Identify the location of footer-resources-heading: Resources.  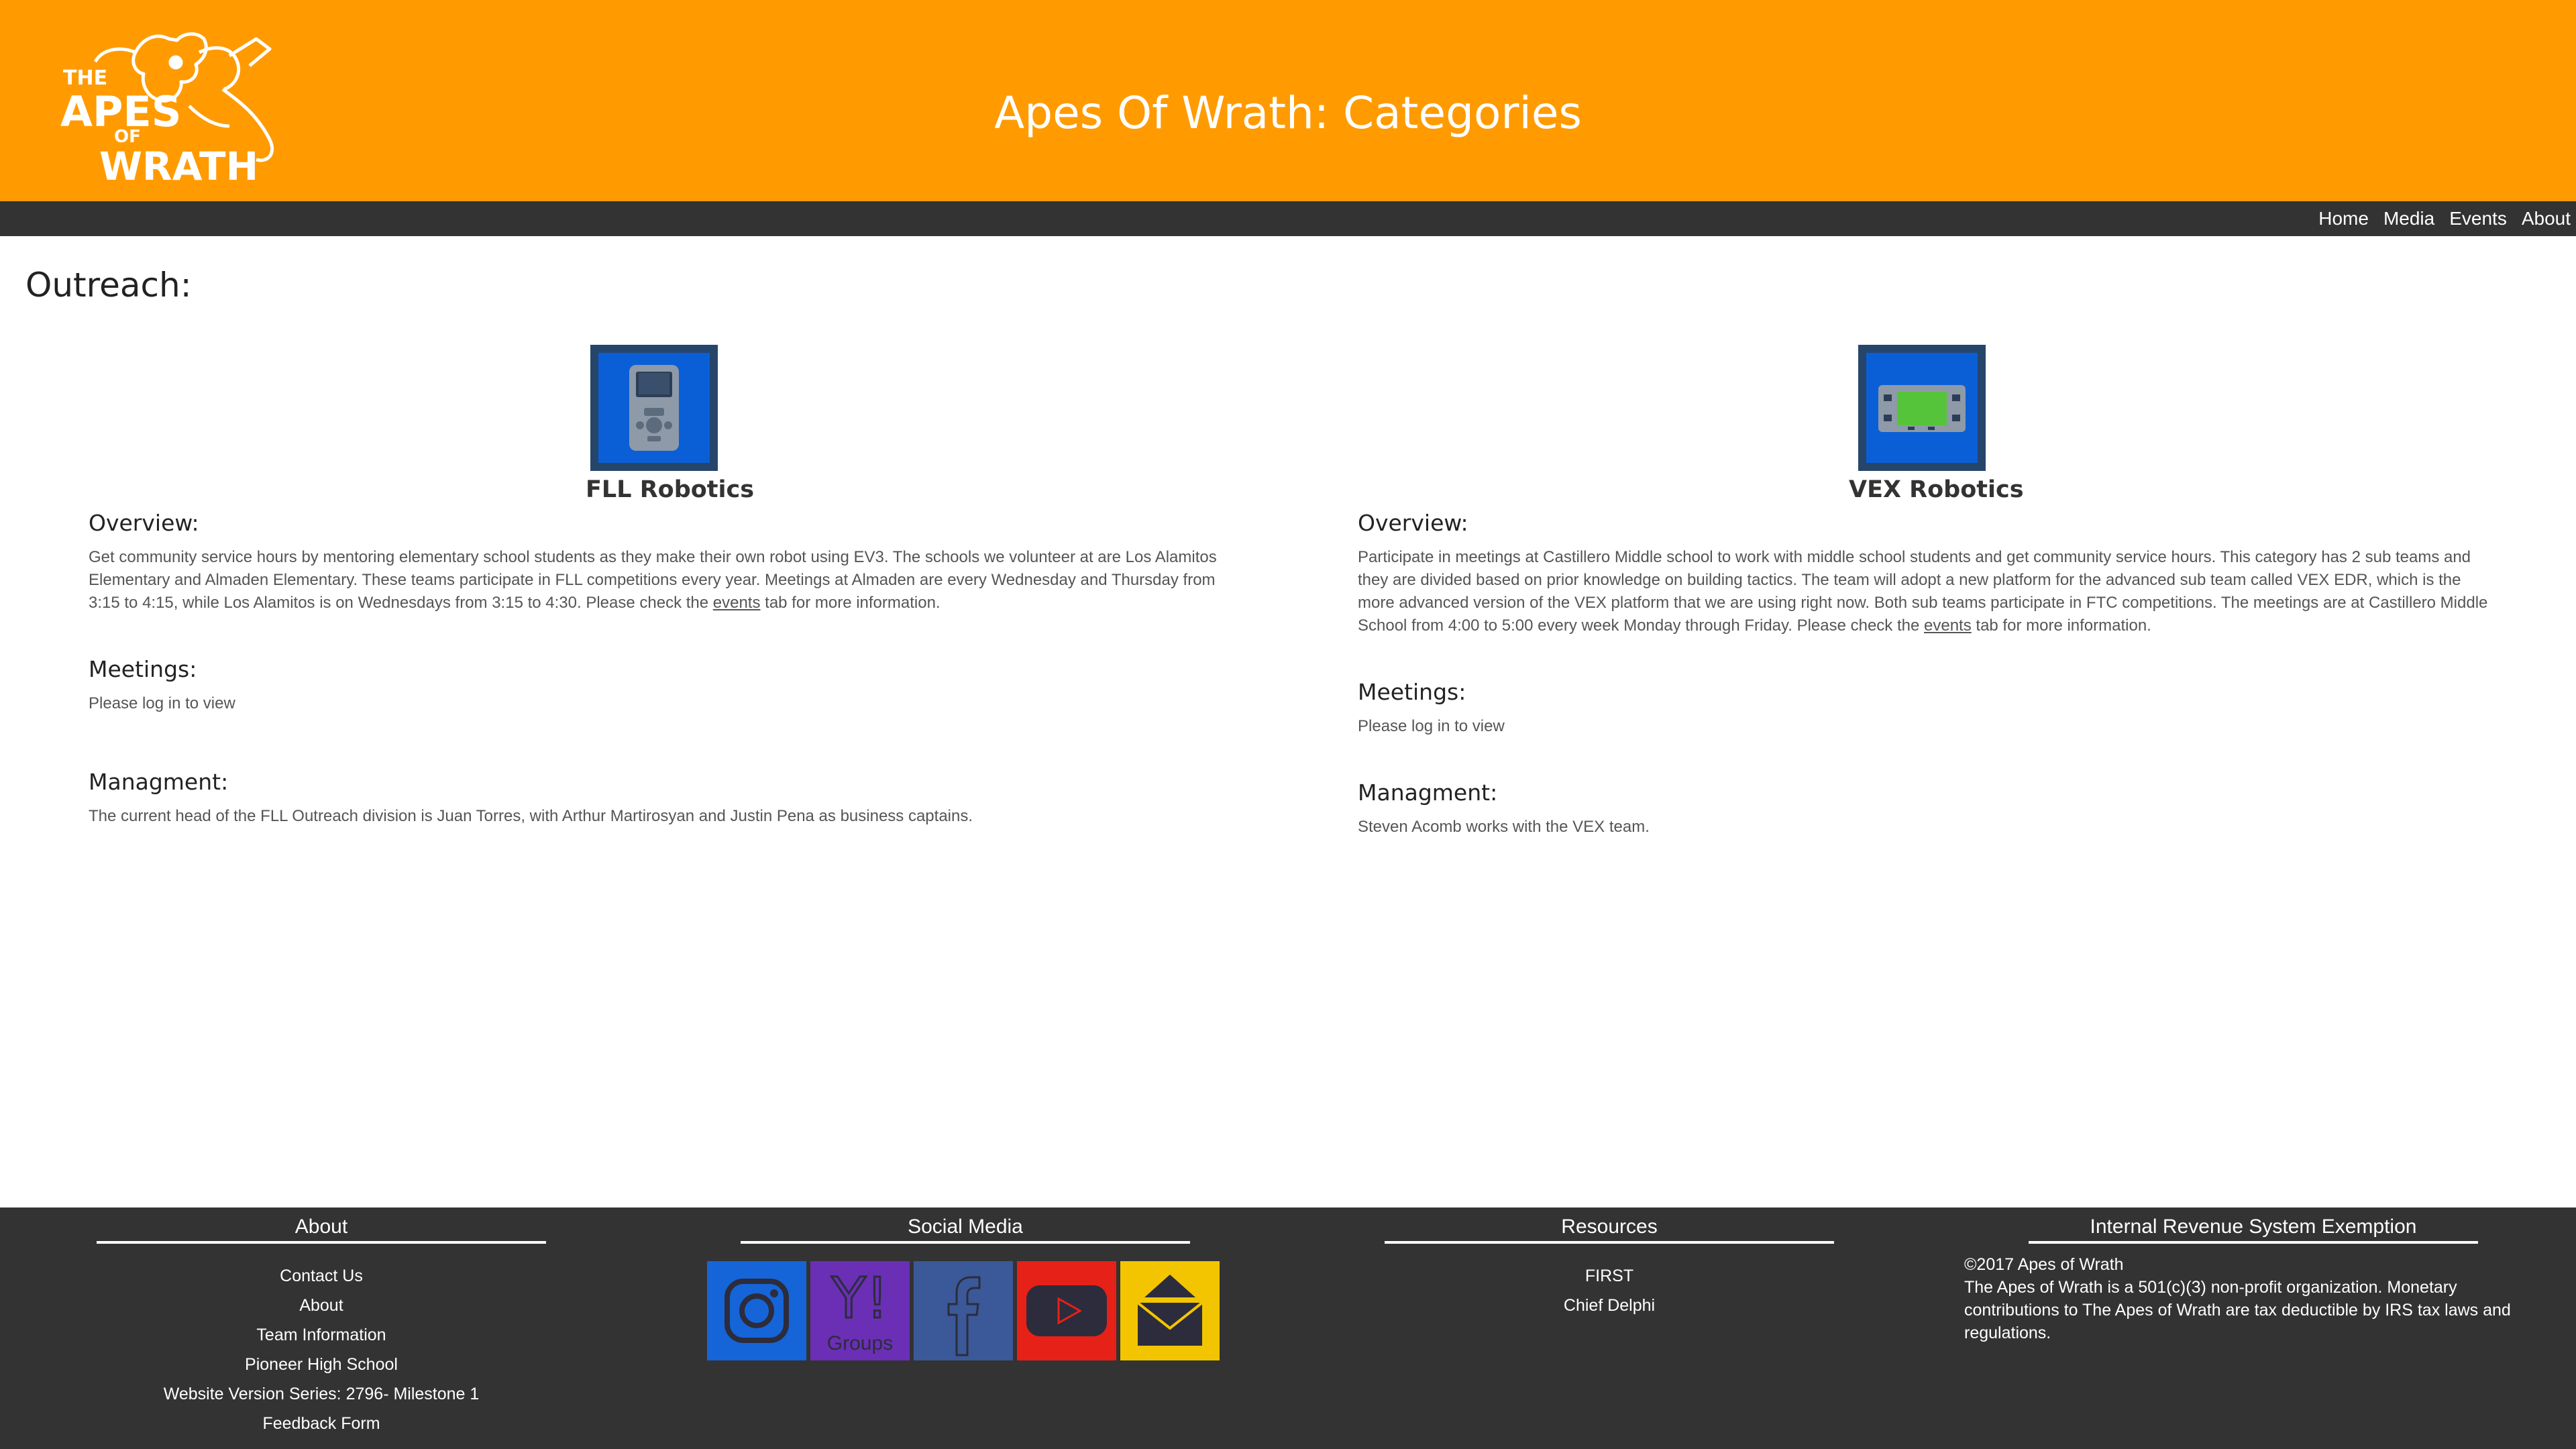
(1609, 1230).